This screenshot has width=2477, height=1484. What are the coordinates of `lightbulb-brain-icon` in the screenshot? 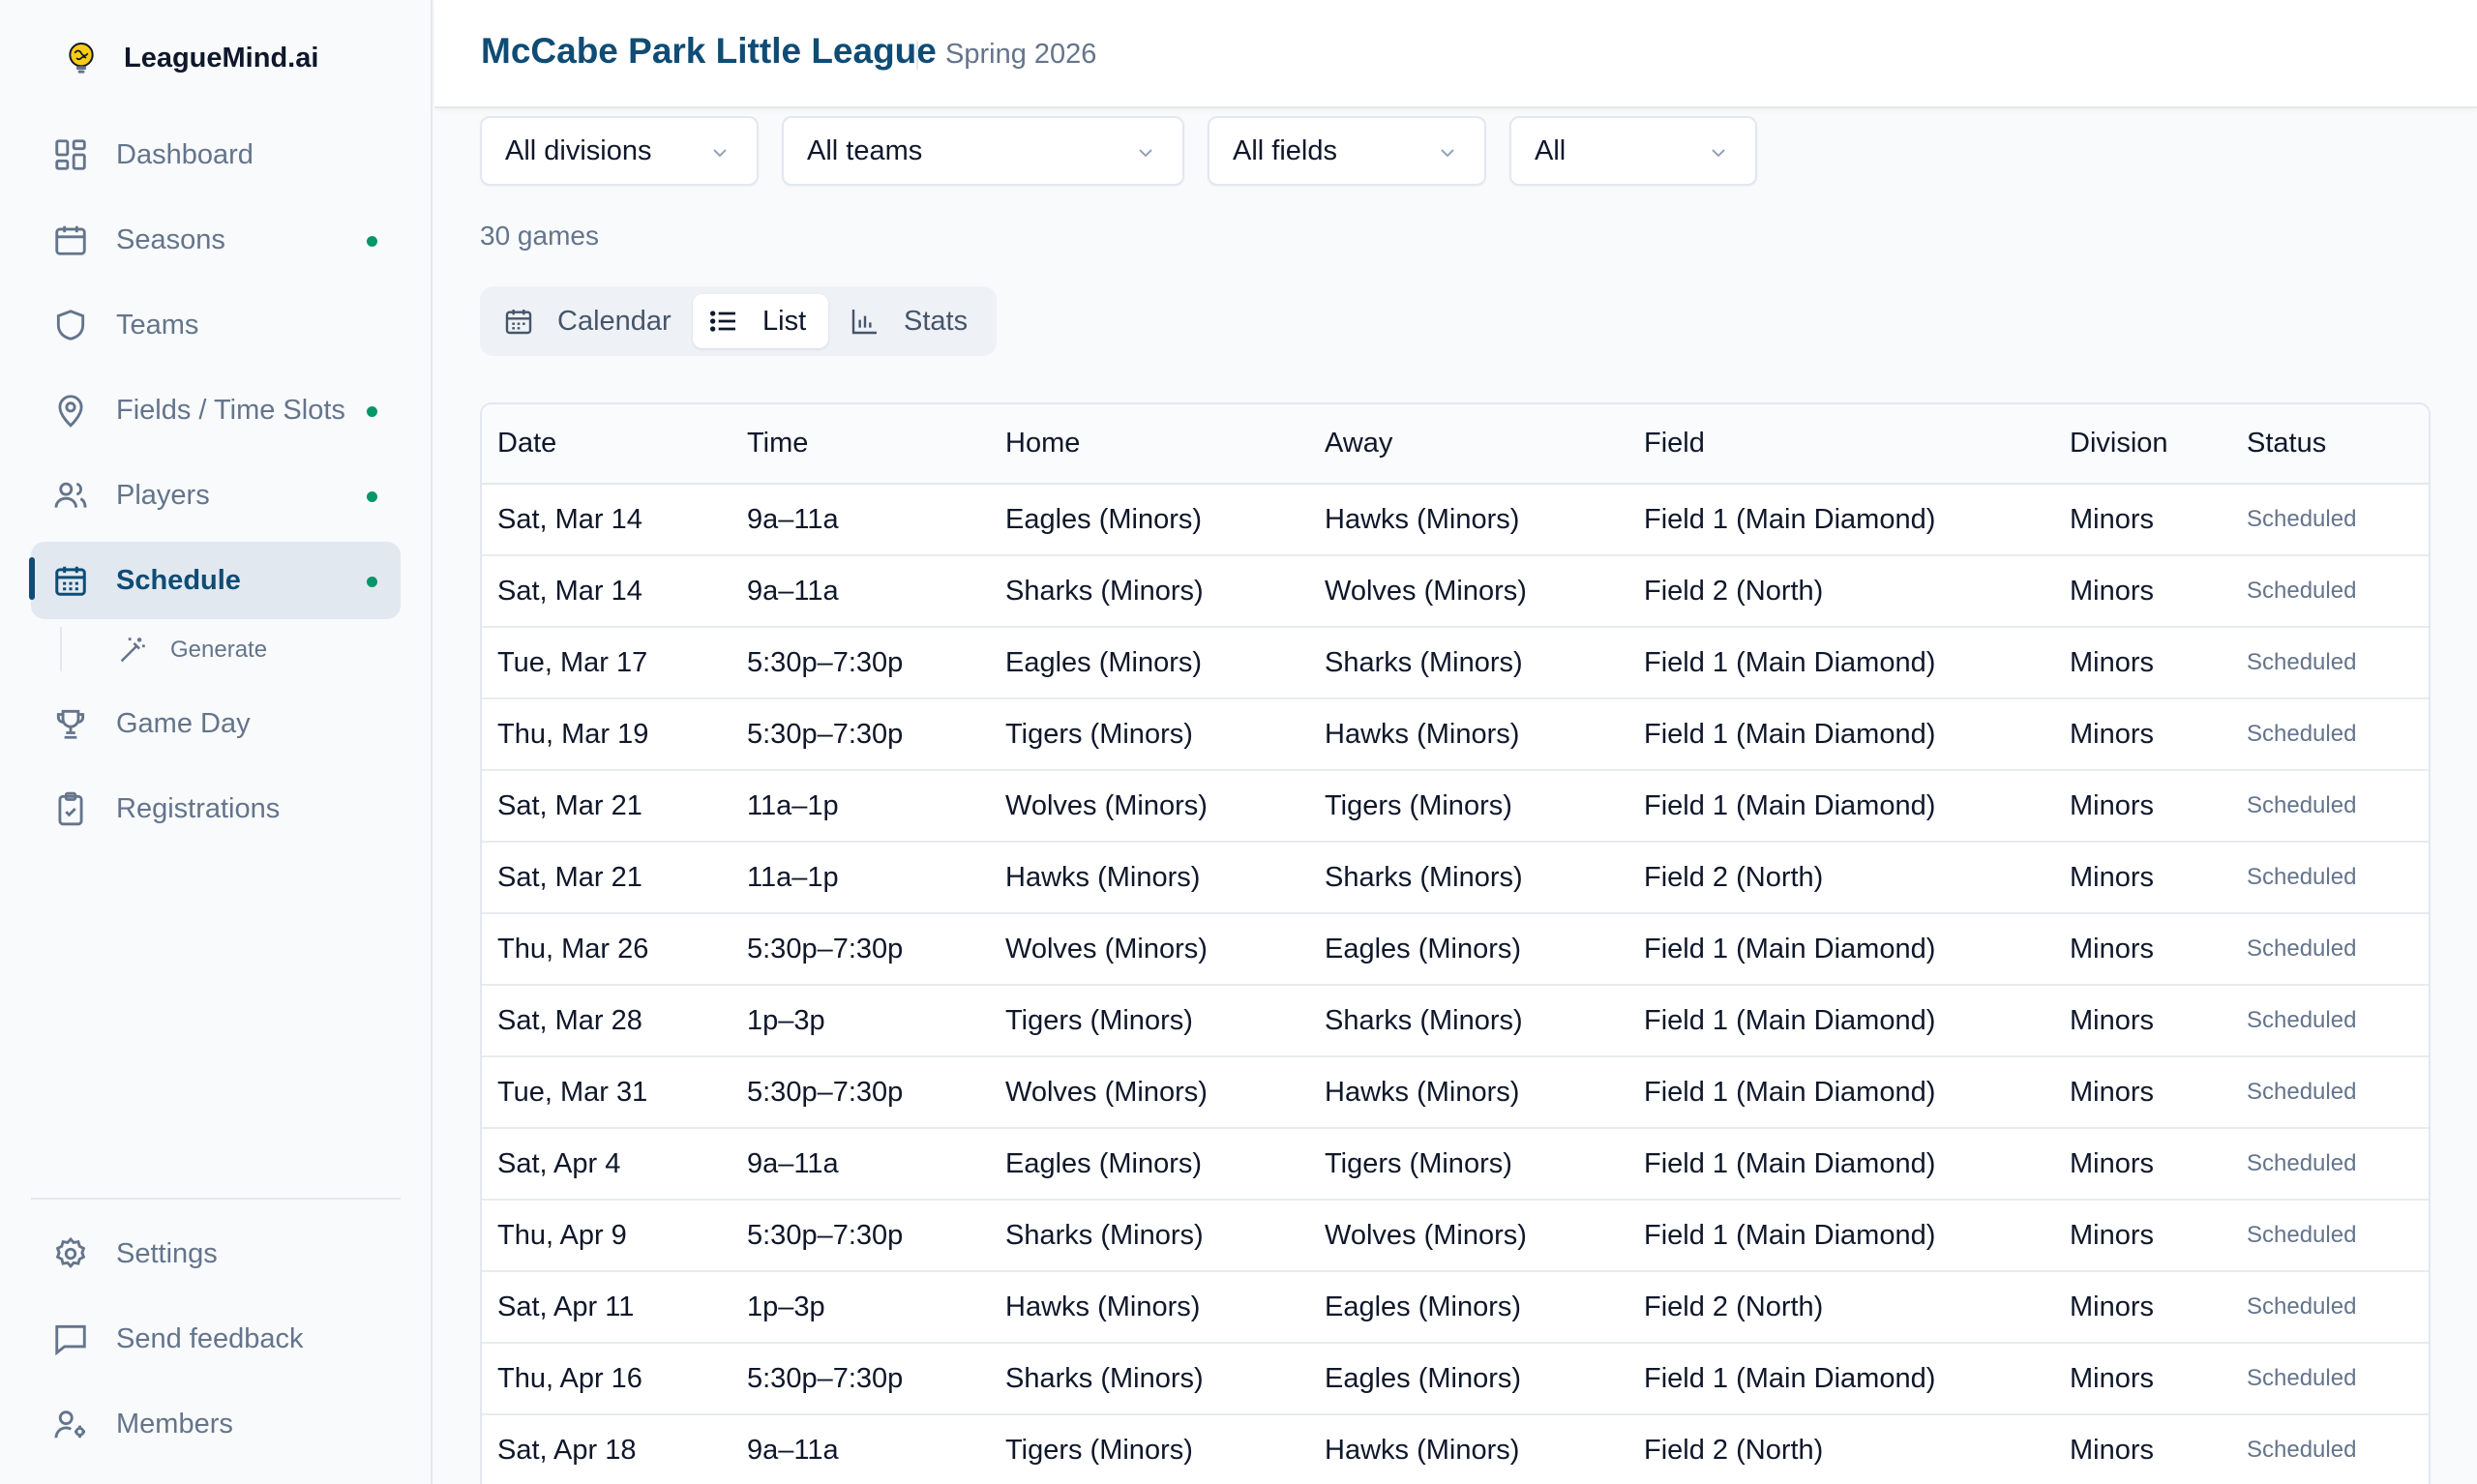 It's located at (81, 58).